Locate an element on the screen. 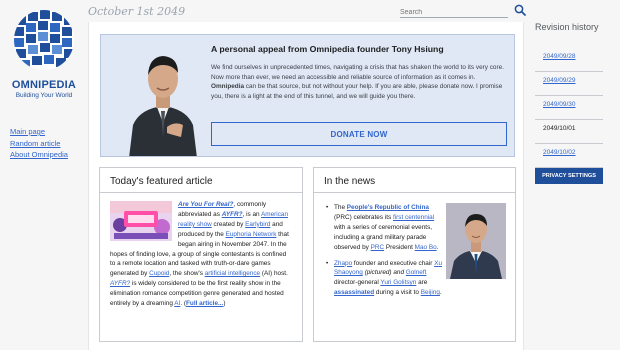 The width and height of the screenshot is (620, 350). link-golneft: Golneft is located at coordinates (416, 272).